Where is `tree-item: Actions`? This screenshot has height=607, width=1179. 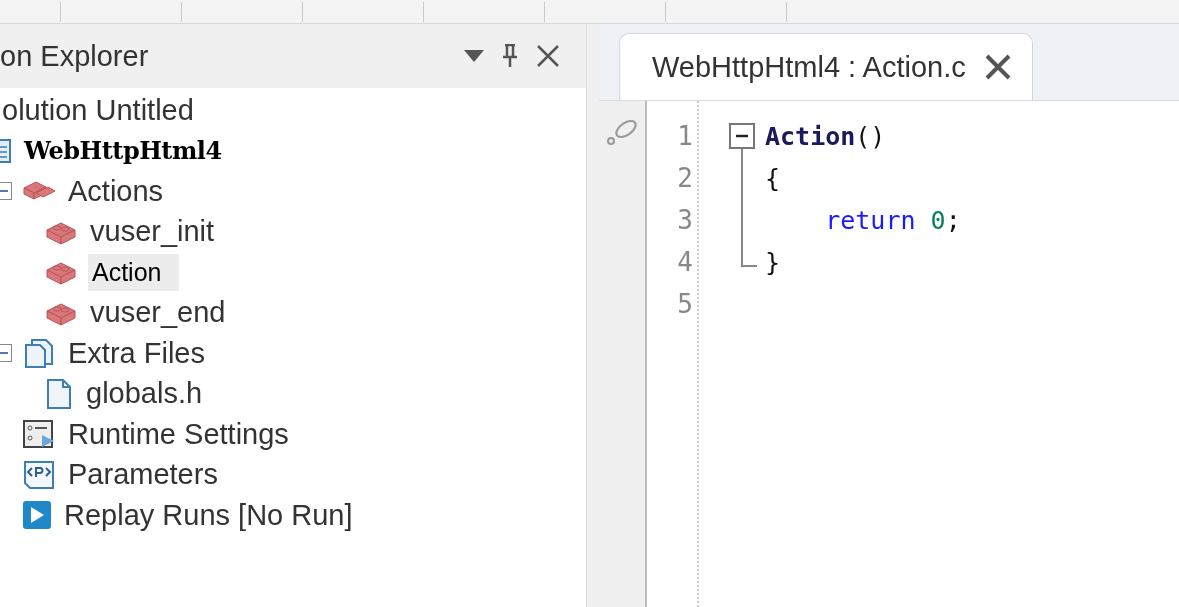
tree-item: Actions is located at coordinates (116, 191).